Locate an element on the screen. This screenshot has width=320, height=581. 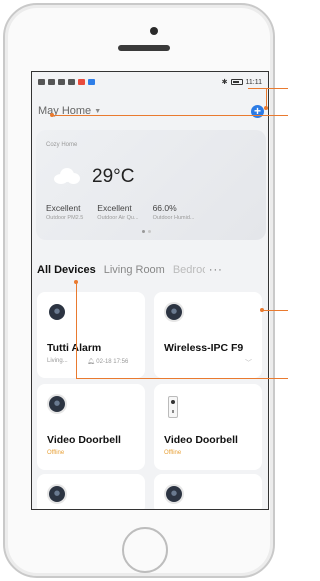
signal-icon is located at coordinates (51, 82).